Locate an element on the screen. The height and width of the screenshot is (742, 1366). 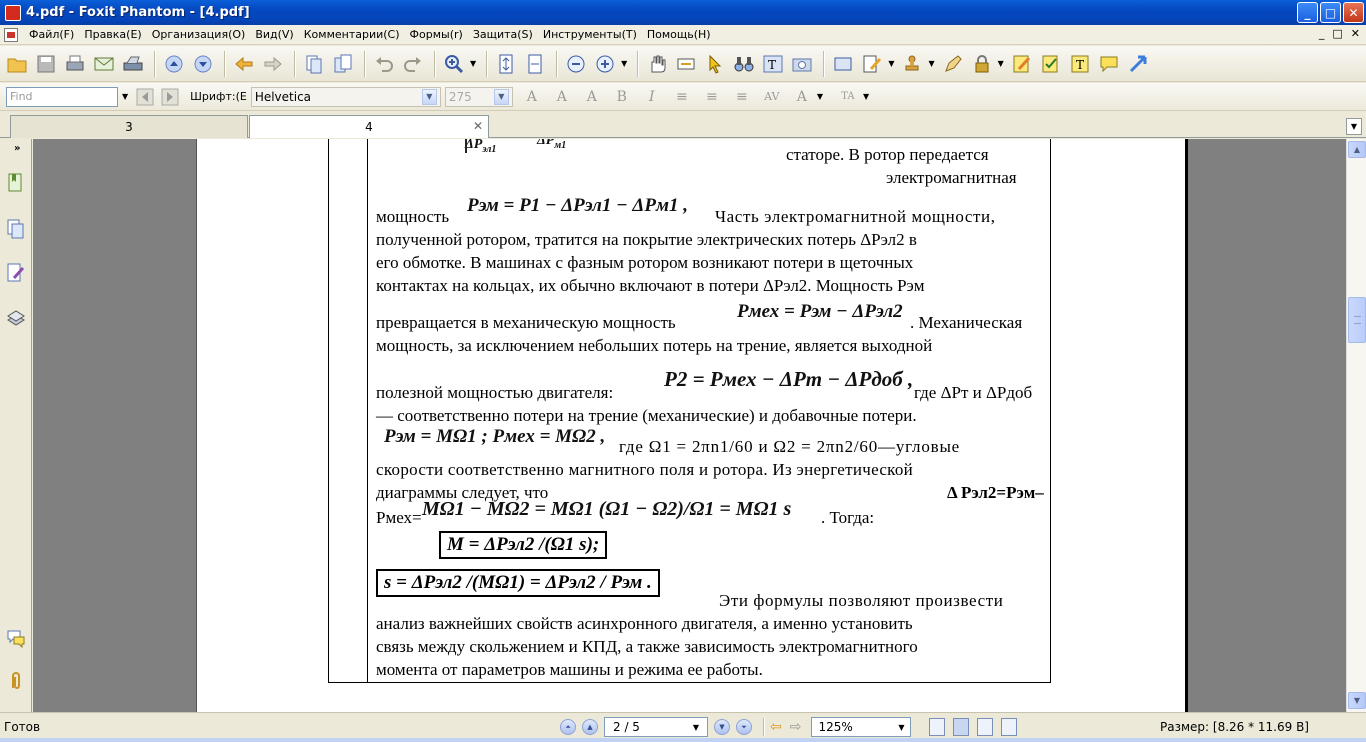
stamp-icon is located at coordinates (912, 64).